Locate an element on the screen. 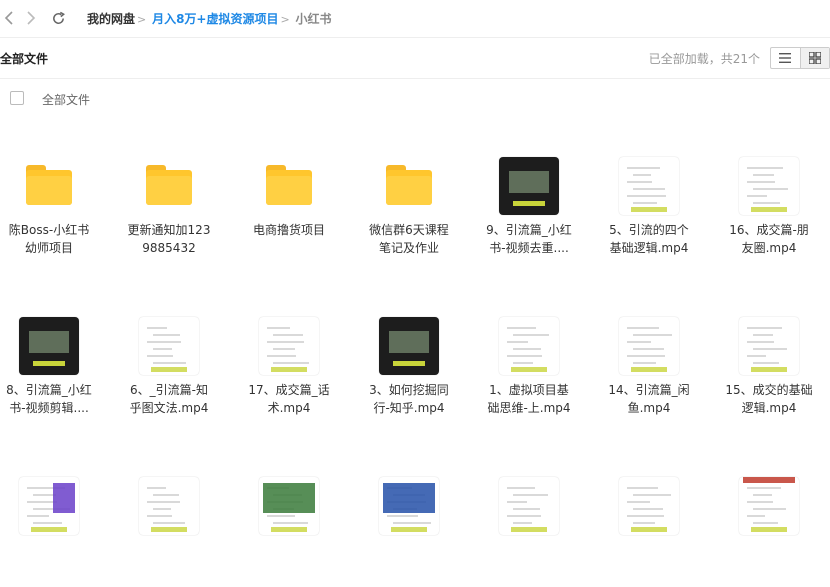 This screenshot has height=587, width=830. file-name-line2: 基础逻辑.mp4 is located at coordinates (649, 248).